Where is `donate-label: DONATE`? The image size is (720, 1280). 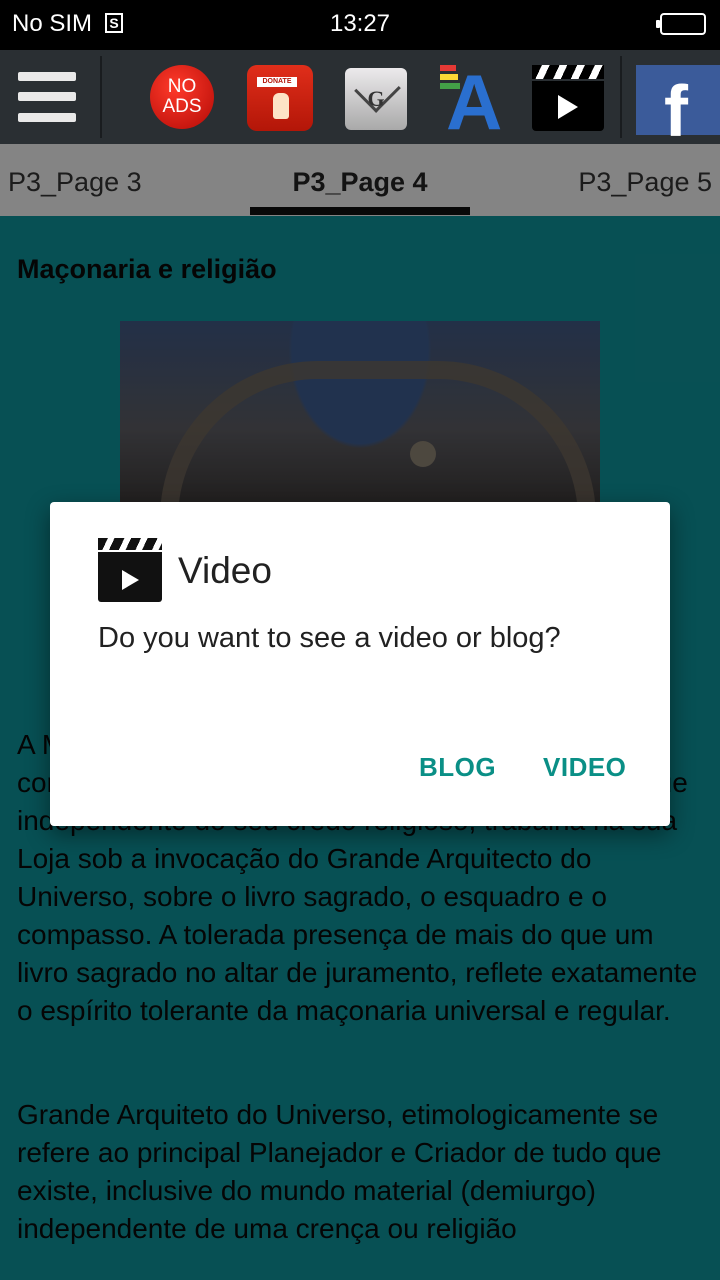
donate-label: DONATE is located at coordinates (277, 82).